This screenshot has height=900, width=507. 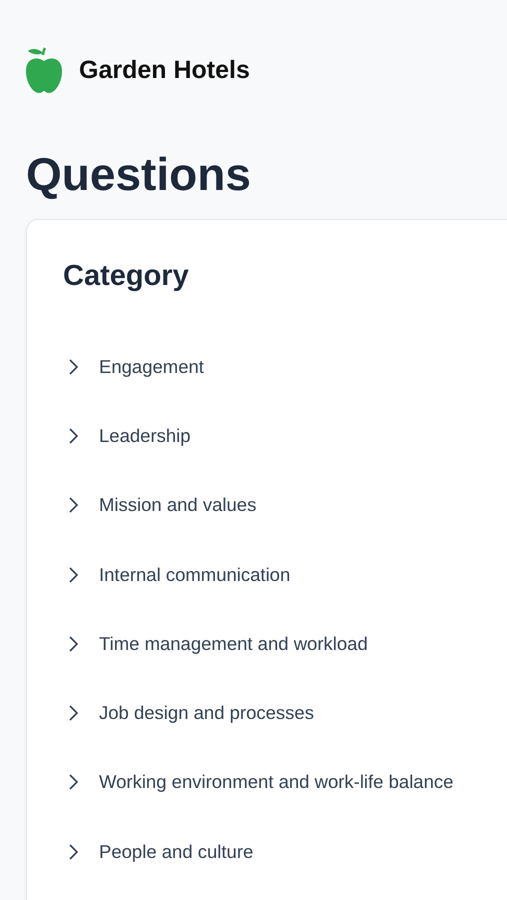 I want to click on brand-name: Garden Hotels, so click(x=164, y=70).